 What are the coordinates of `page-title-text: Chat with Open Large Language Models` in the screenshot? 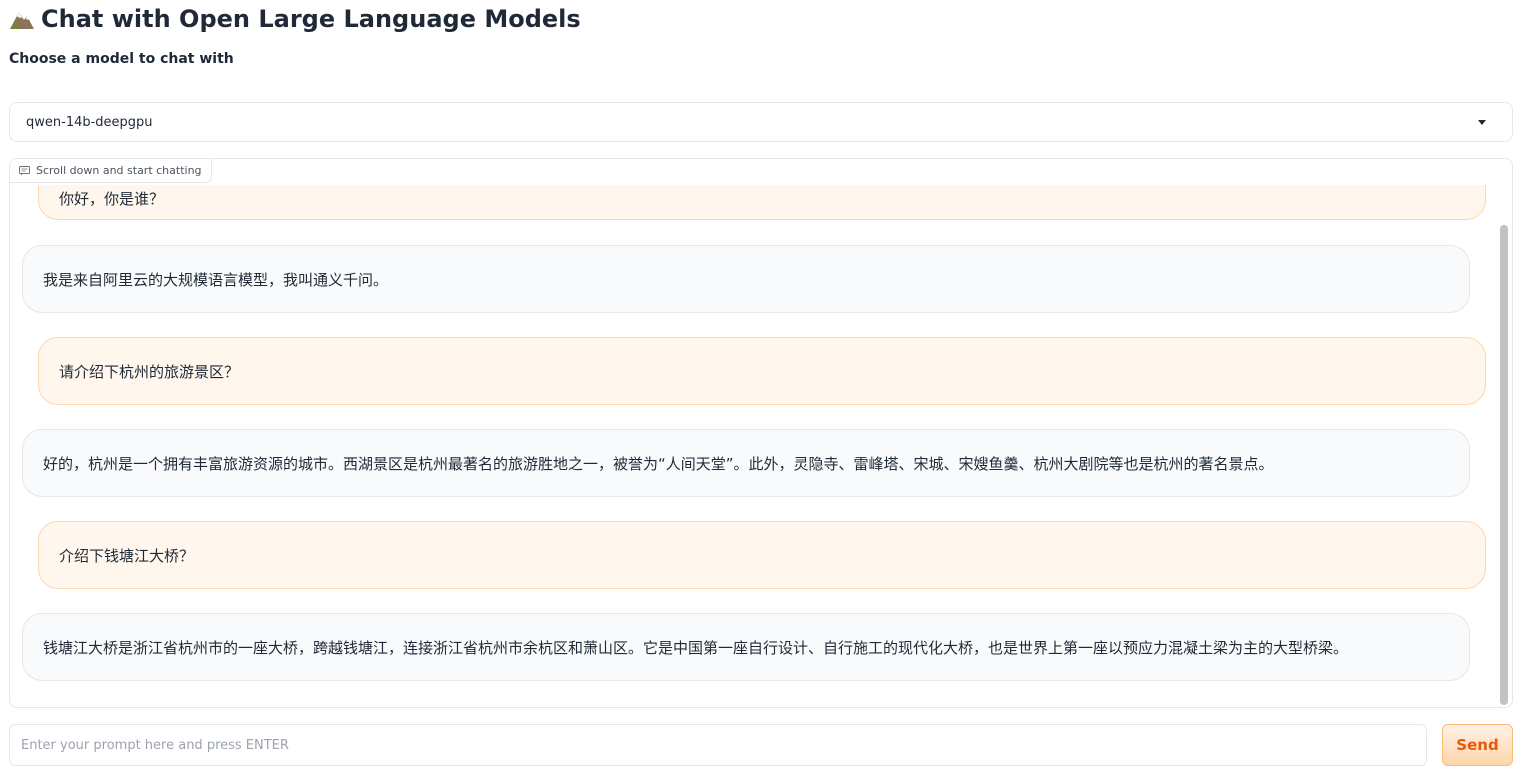 It's located at (311, 19).